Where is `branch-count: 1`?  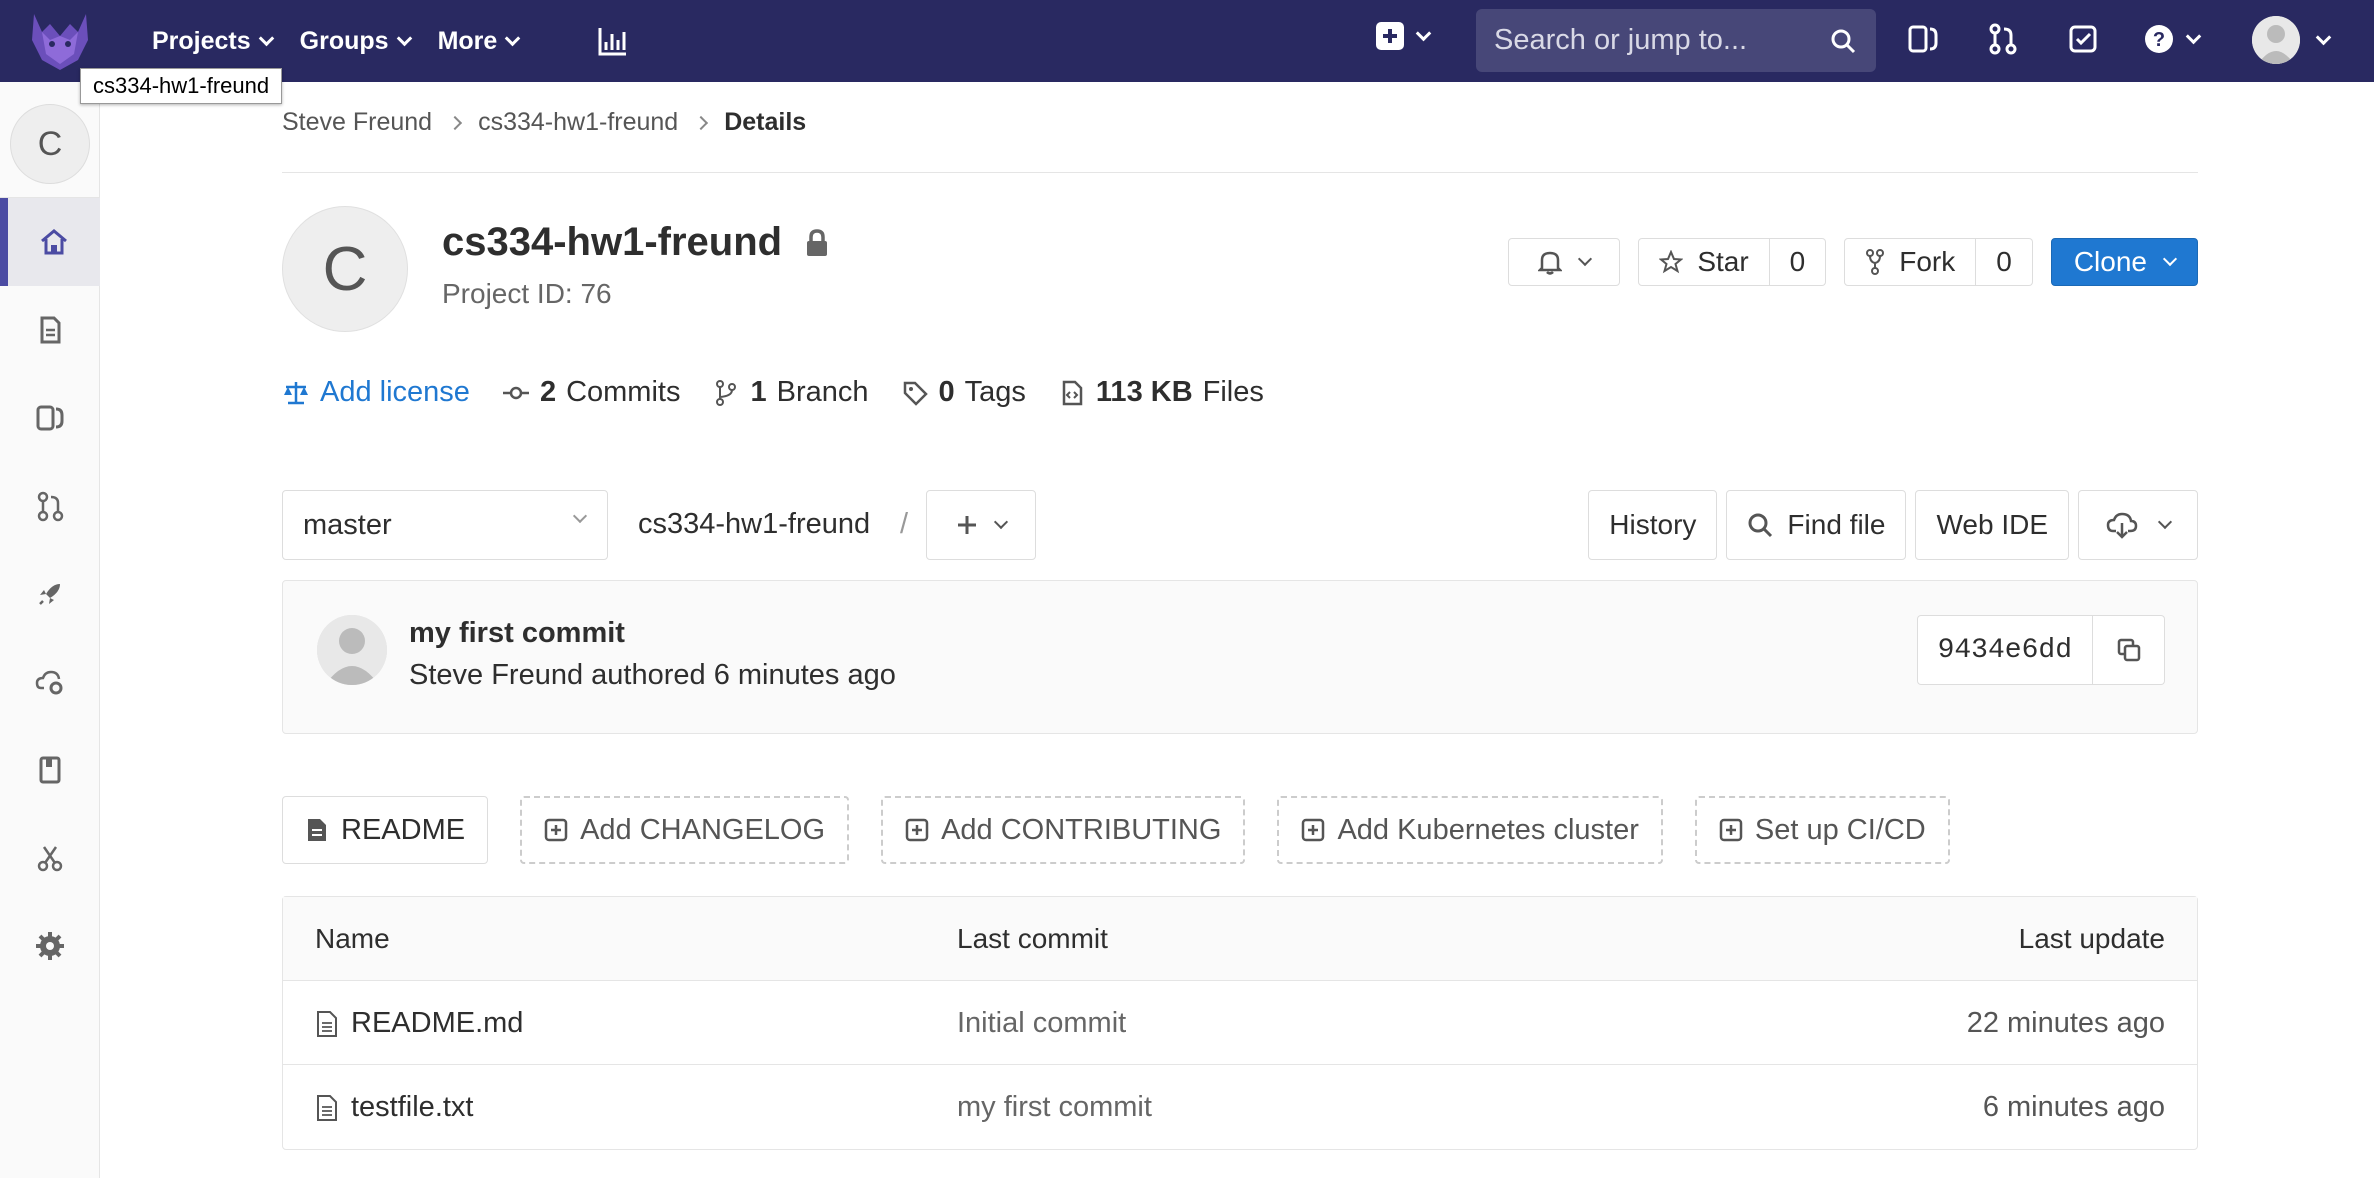 branch-count: 1 is located at coordinates (758, 392).